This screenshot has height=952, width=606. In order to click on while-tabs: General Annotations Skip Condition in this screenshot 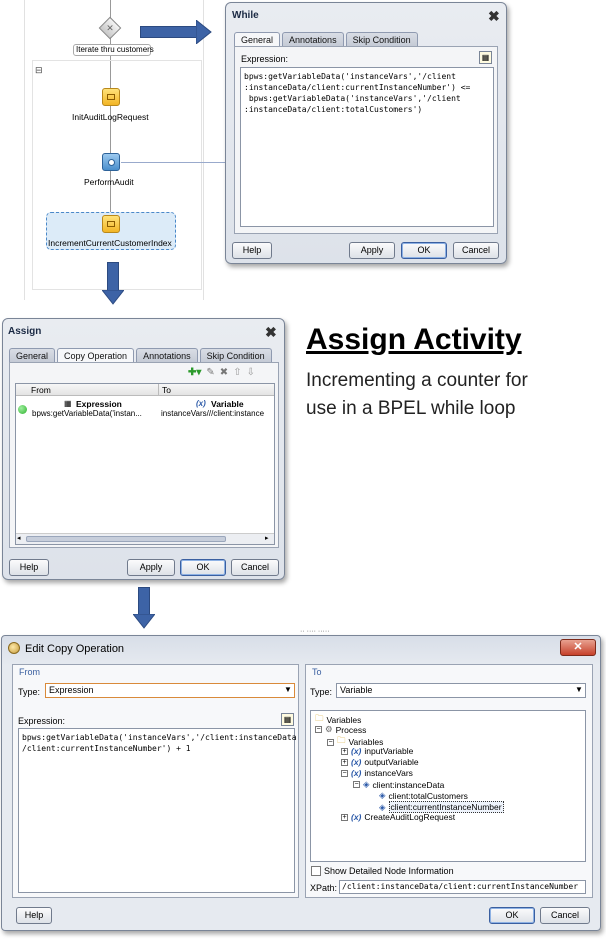, I will do `click(326, 39)`.